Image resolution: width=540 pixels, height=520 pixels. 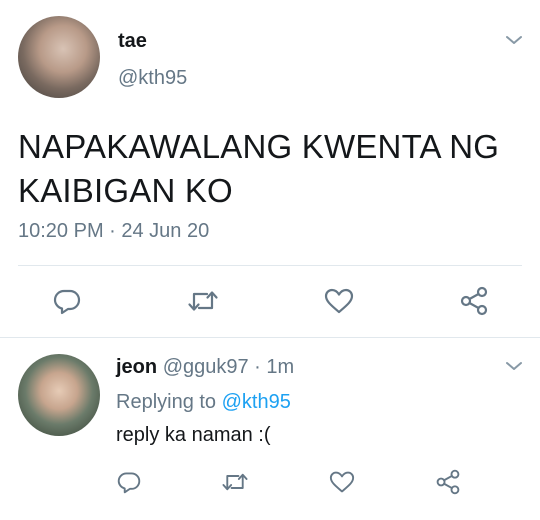 What do you see at coordinates (59, 395) in the screenshot?
I see `reply-tweet-avatar` at bounding box center [59, 395].